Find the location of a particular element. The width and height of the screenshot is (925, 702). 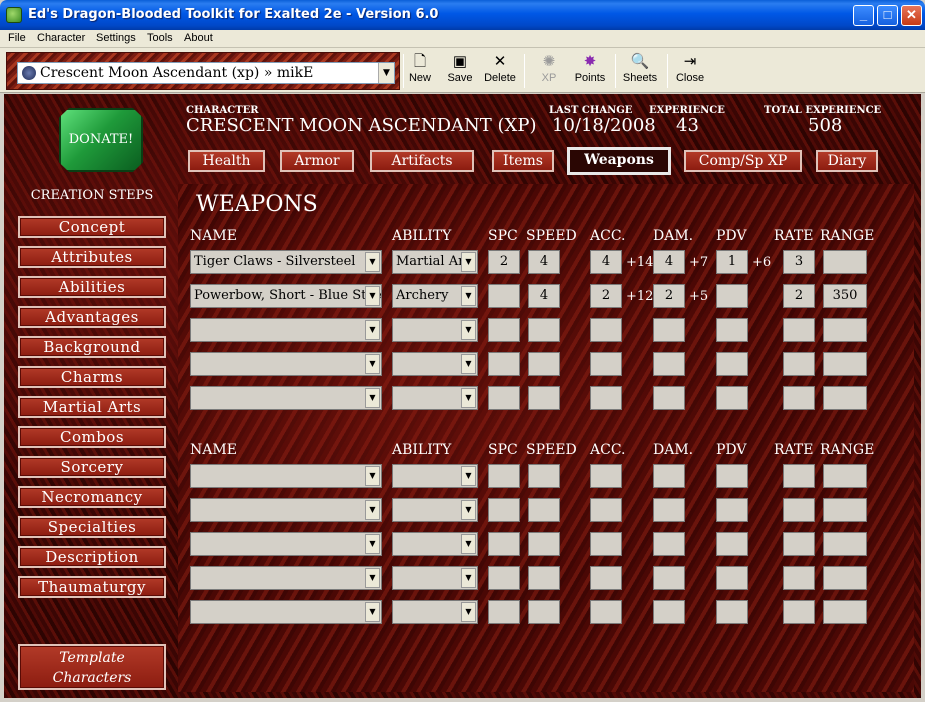

donate-button: DONATE! is located at coordinates (101, 140).